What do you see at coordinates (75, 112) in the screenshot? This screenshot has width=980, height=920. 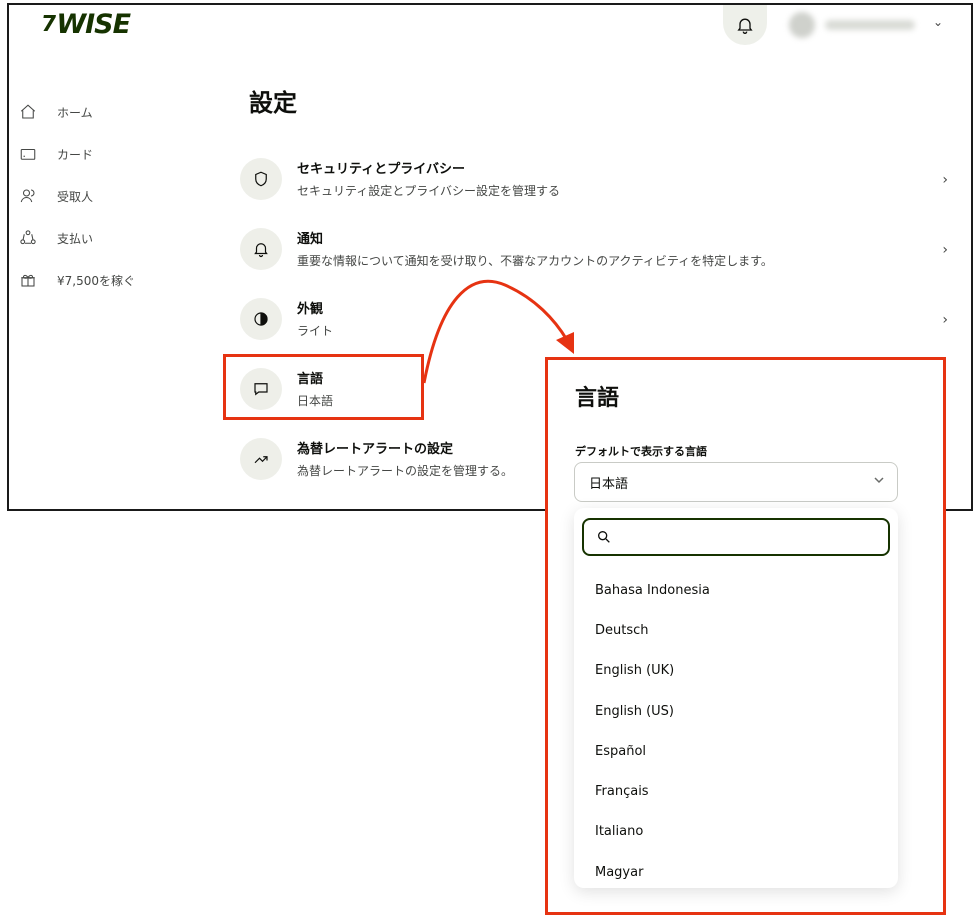 I see `sidebar-item-label: ホーム` at bounding box center [75, 112].